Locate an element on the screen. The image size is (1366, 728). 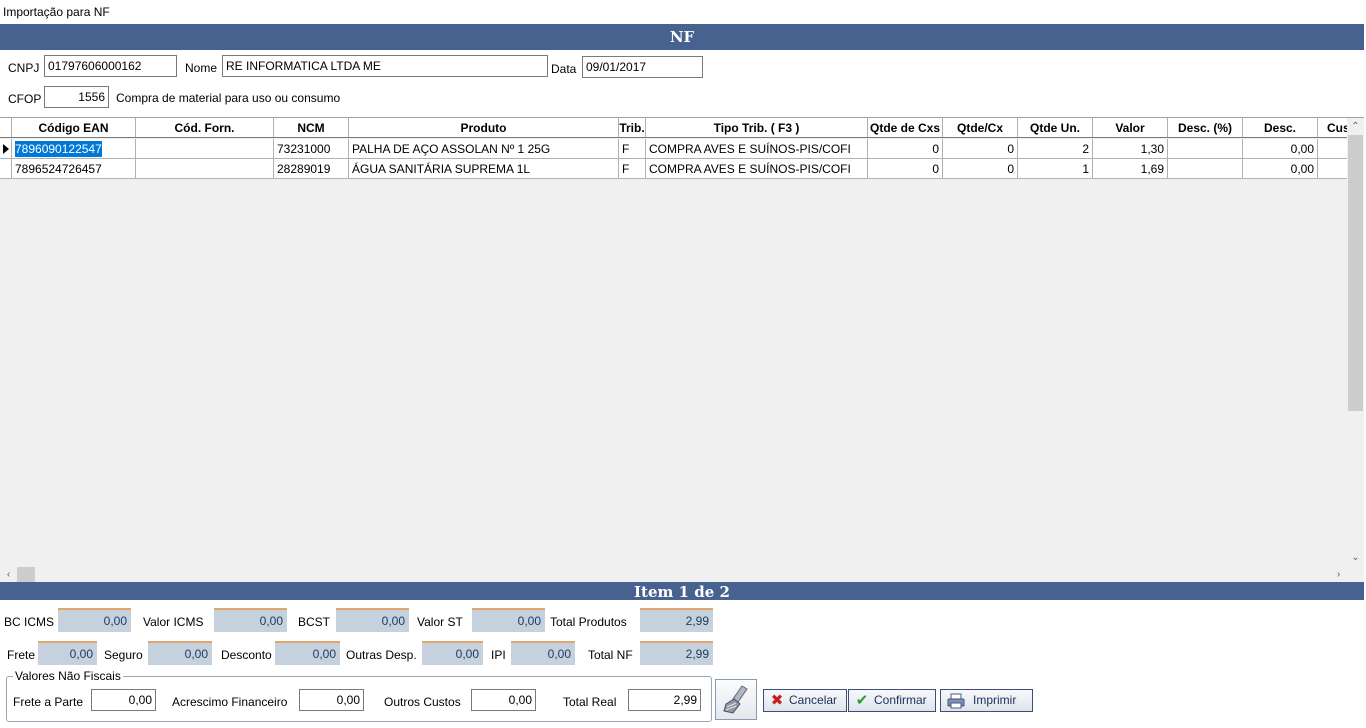
cancelar-button: ✖ Cancelar is located at coordinates (805, 700).